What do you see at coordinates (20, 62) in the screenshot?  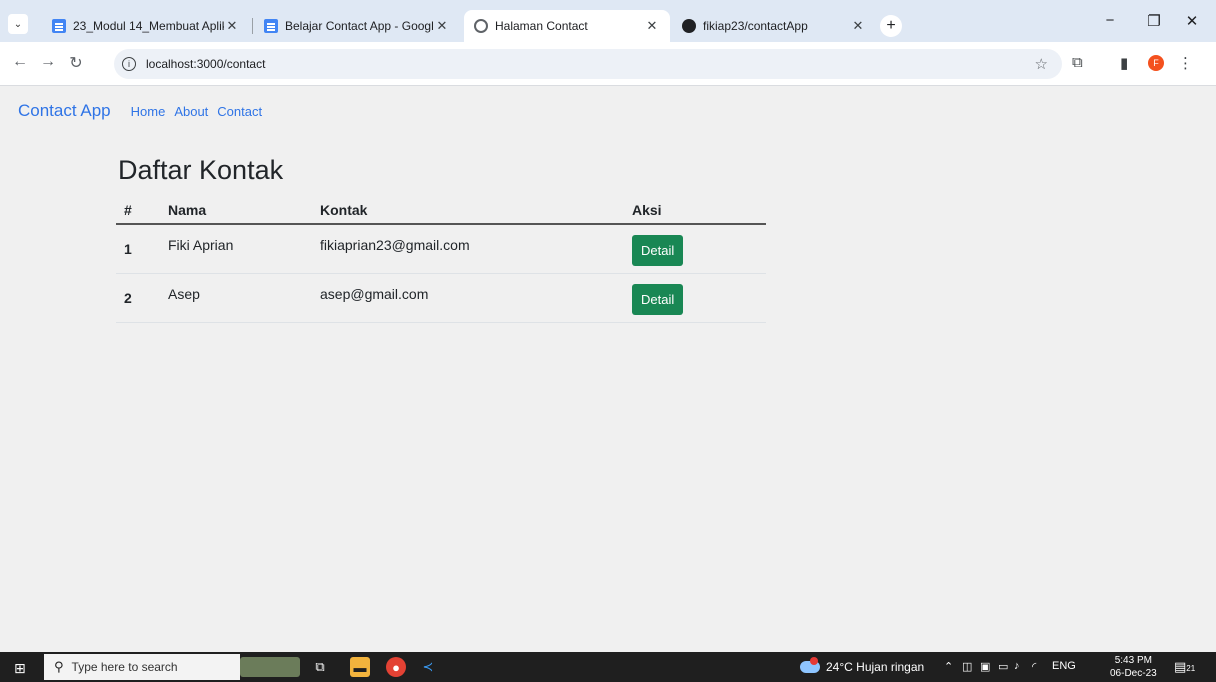 I see `back-arrow-icon: ←` at bounding box center [20, 62].